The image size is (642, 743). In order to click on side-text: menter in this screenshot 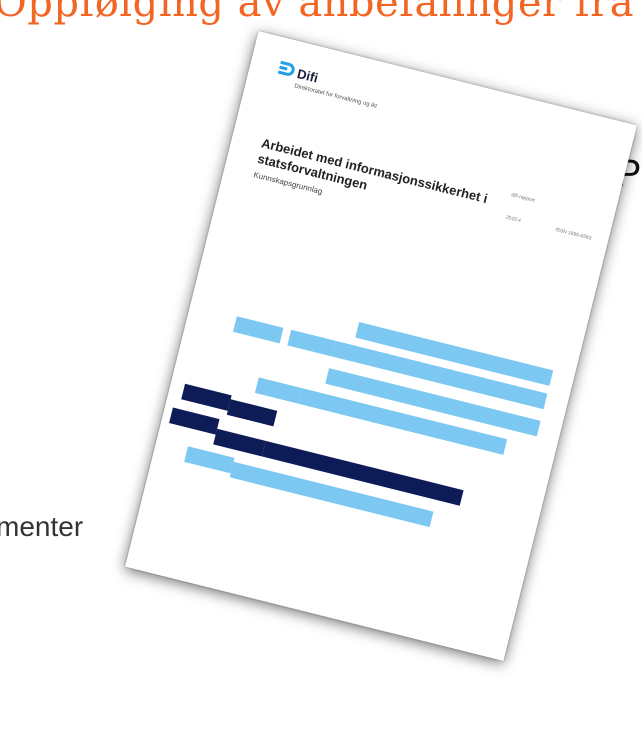, I will do `click(42, 526)`.